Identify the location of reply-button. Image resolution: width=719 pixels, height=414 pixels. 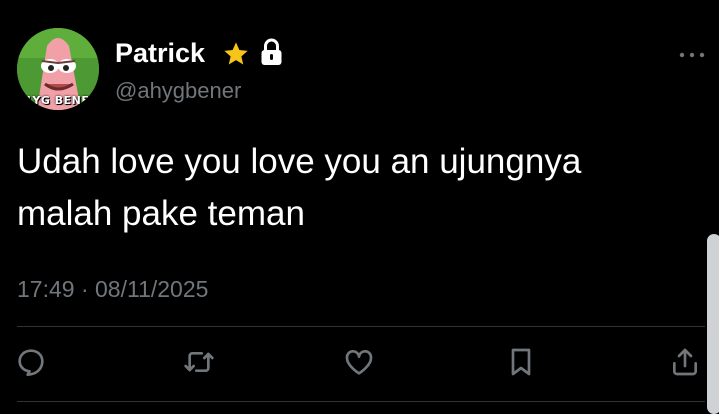
(31, 362).